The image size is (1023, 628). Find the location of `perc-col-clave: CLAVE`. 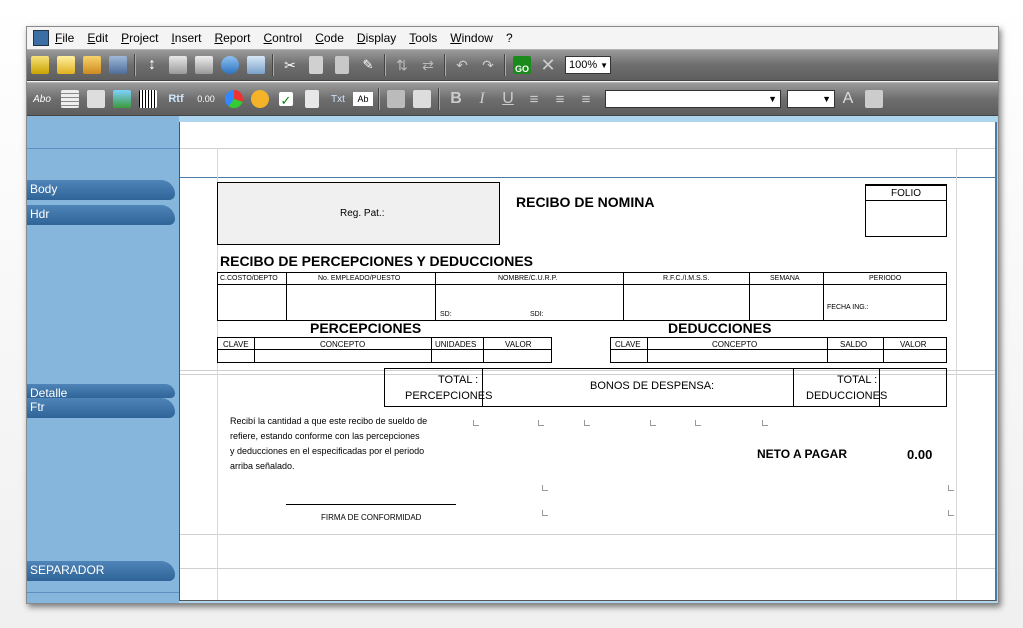

perc-col-clave: CLAVE is located at coordinates (236, 344).